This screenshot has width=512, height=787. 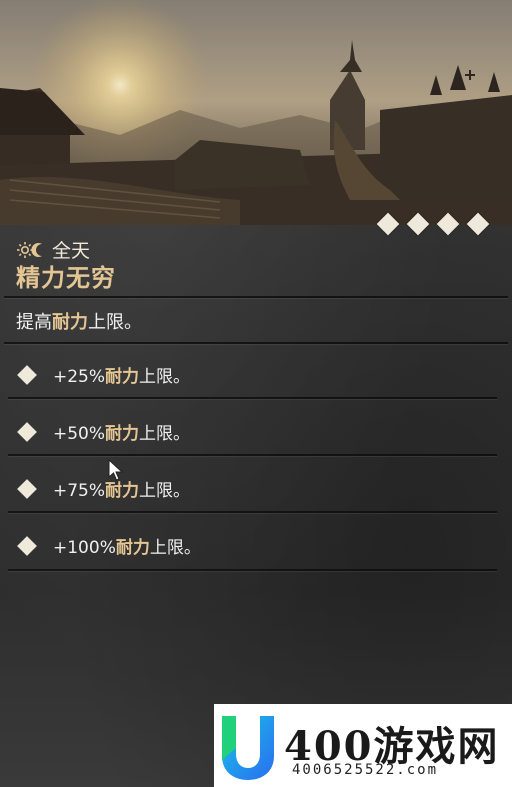 What do you see at coordinates (116, 470) in the screenshot?
I see `mouse-cursor-icon` at bounding box center [116, 470].